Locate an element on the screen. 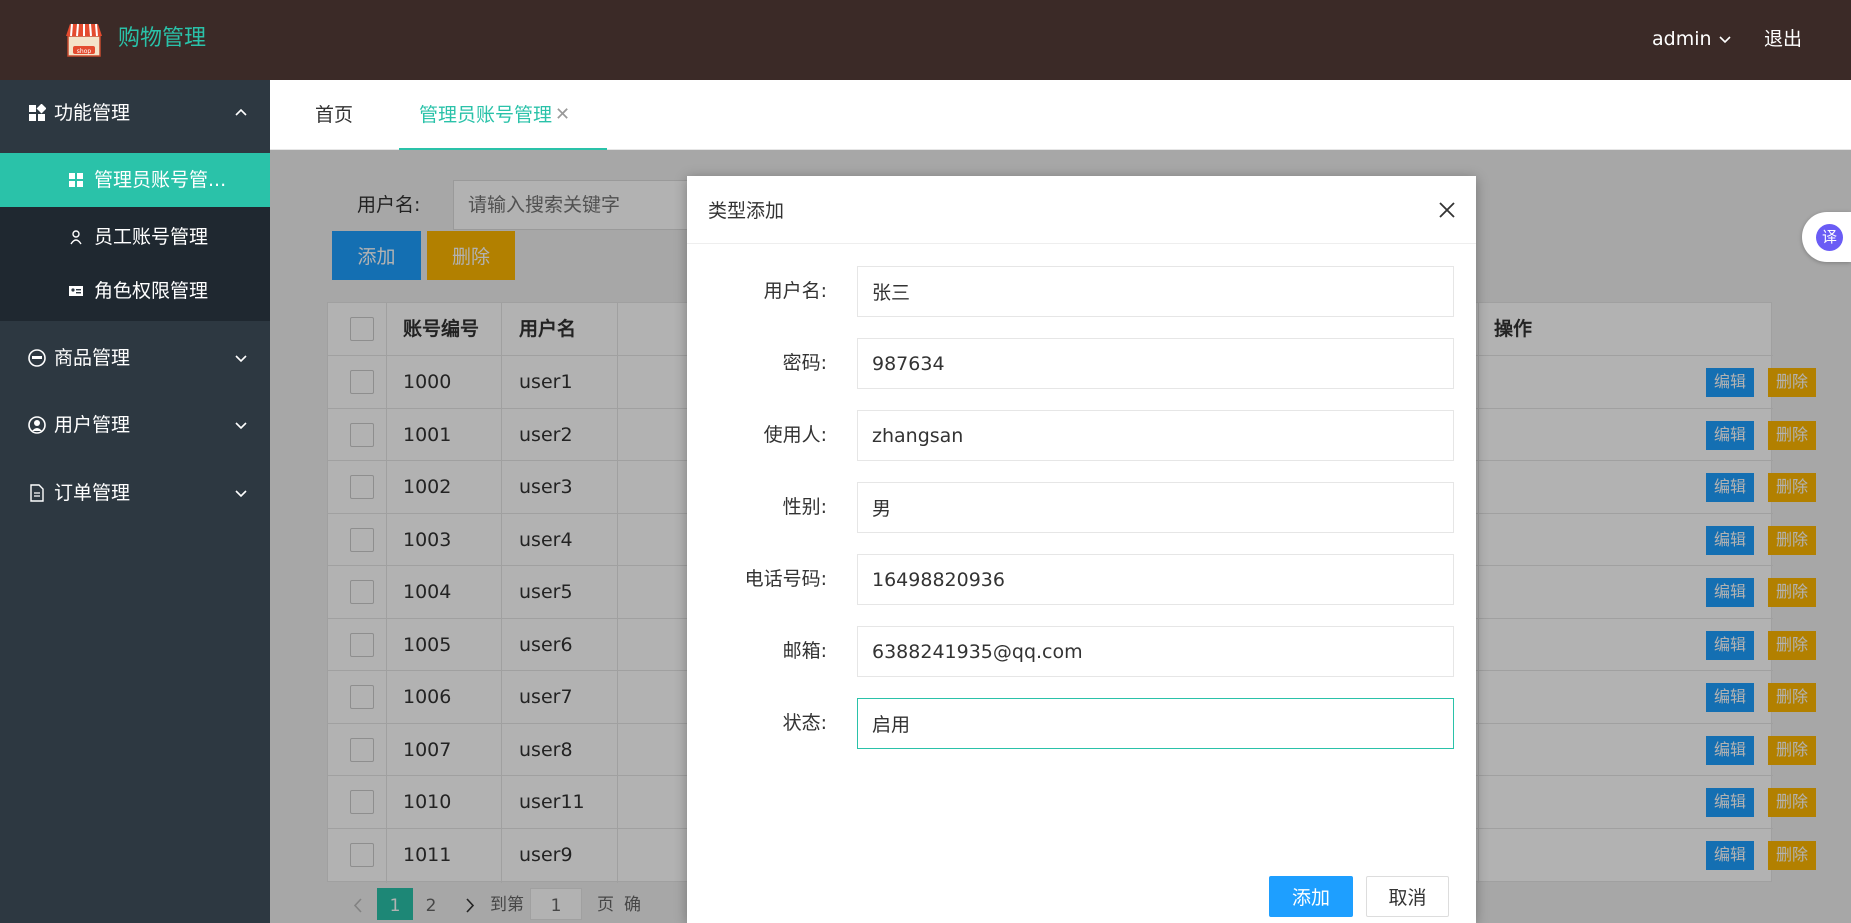  phone-label: 电话号码: is located at coordinates (785, 579).